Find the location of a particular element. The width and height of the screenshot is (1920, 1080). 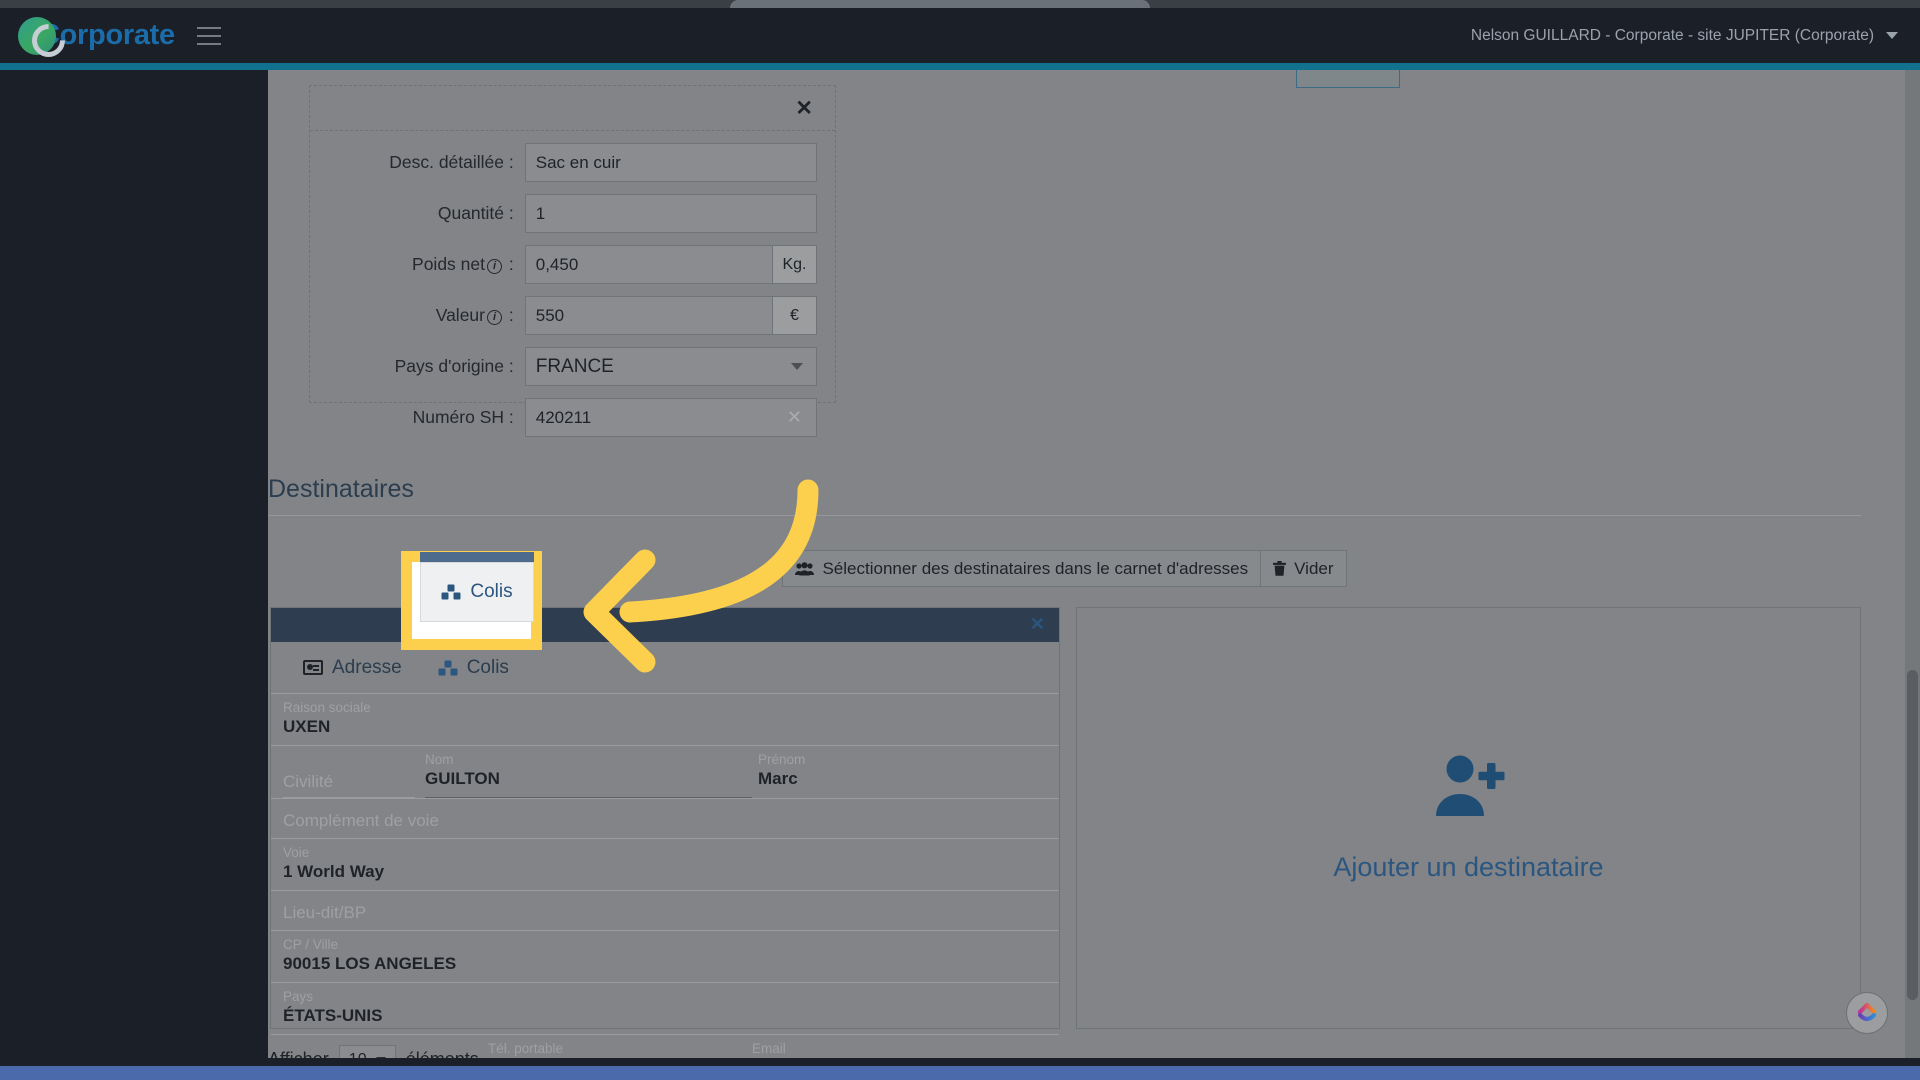

field-label: Pays is located at coordinates (298, 996).